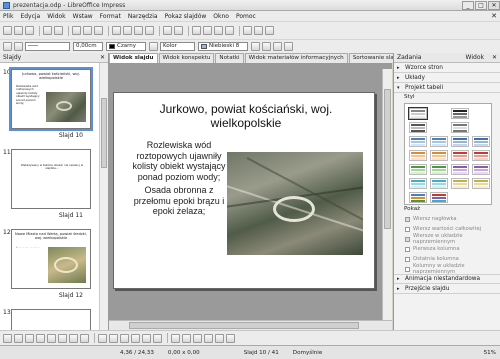 The image size is (500, 359). I want to click on fontwork-icon, so click(229, 30).